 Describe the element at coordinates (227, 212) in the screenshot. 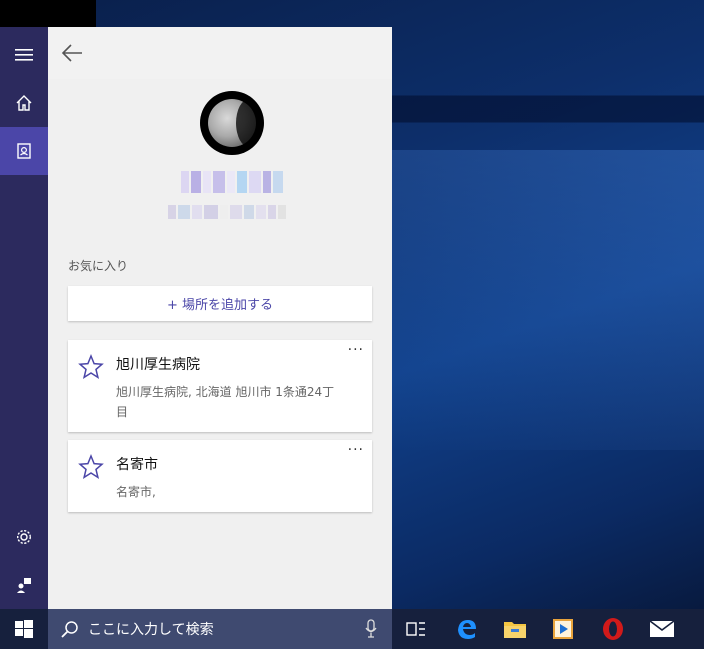

I see `pixelated-user-email` at that location.